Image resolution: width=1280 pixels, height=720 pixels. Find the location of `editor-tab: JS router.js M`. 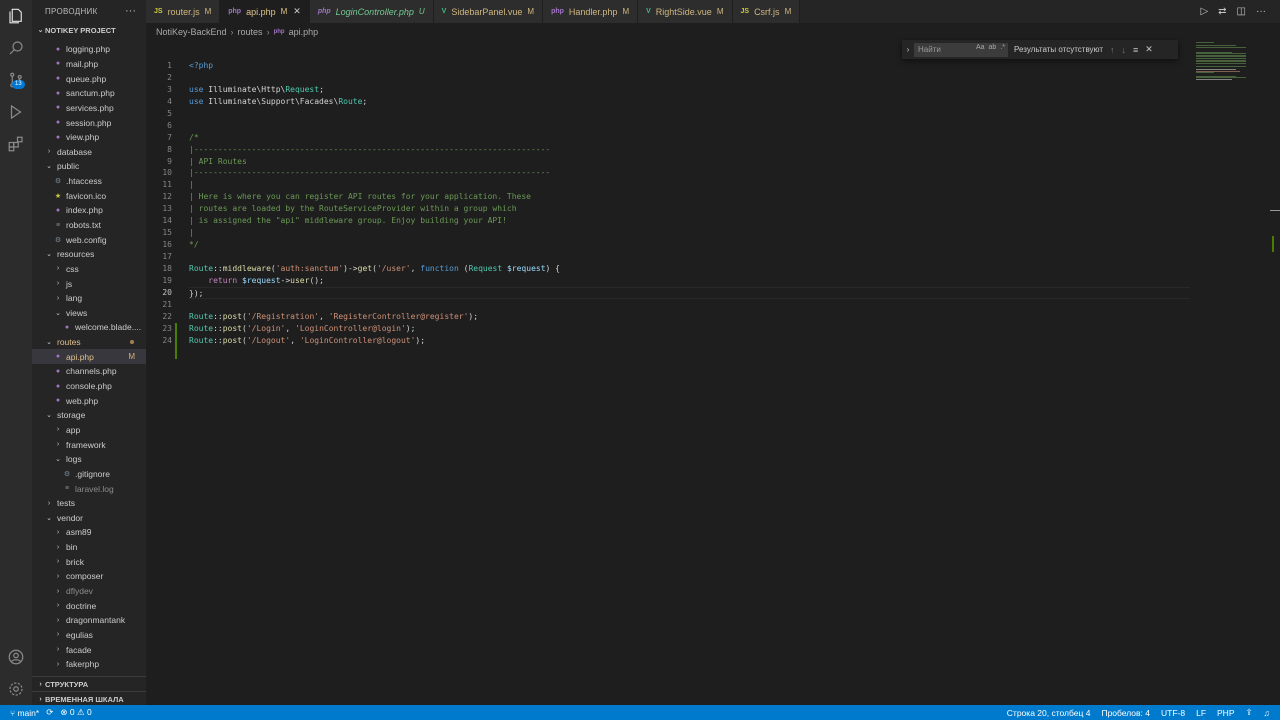

editor-tab: JS router.js M is located at coordinates (183, 11).